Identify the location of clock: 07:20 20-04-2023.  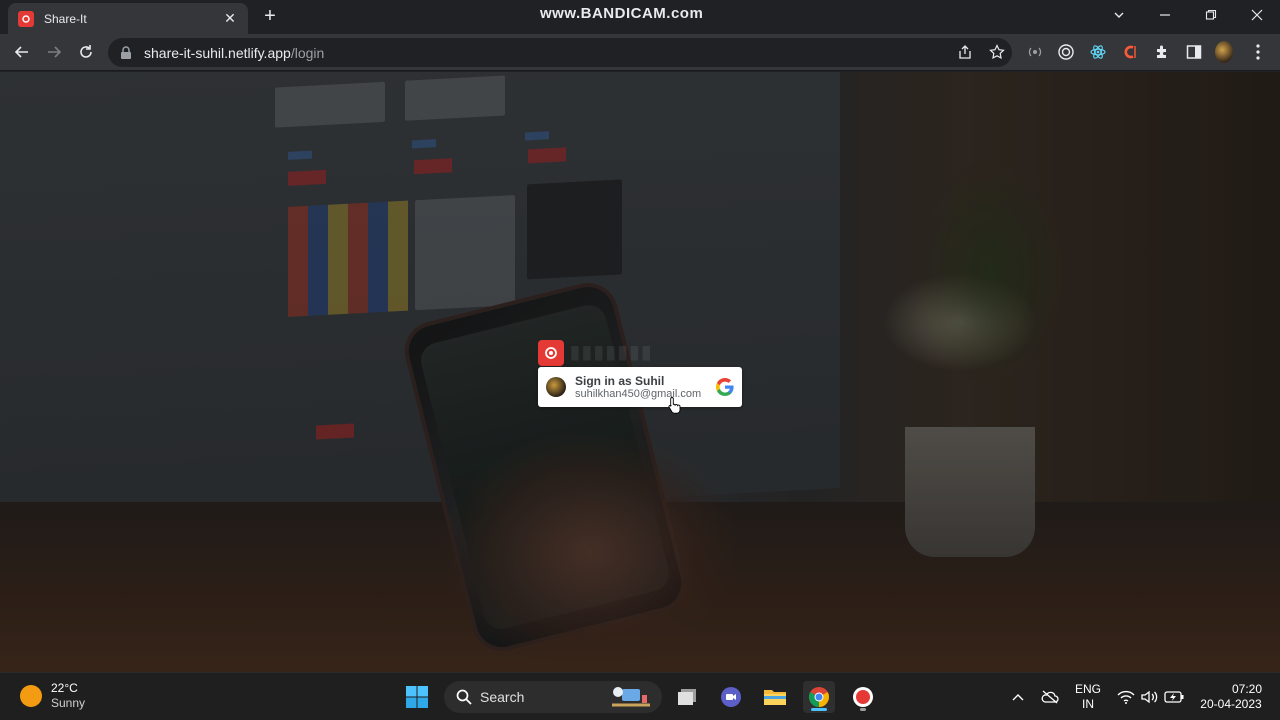
(1231, 697).